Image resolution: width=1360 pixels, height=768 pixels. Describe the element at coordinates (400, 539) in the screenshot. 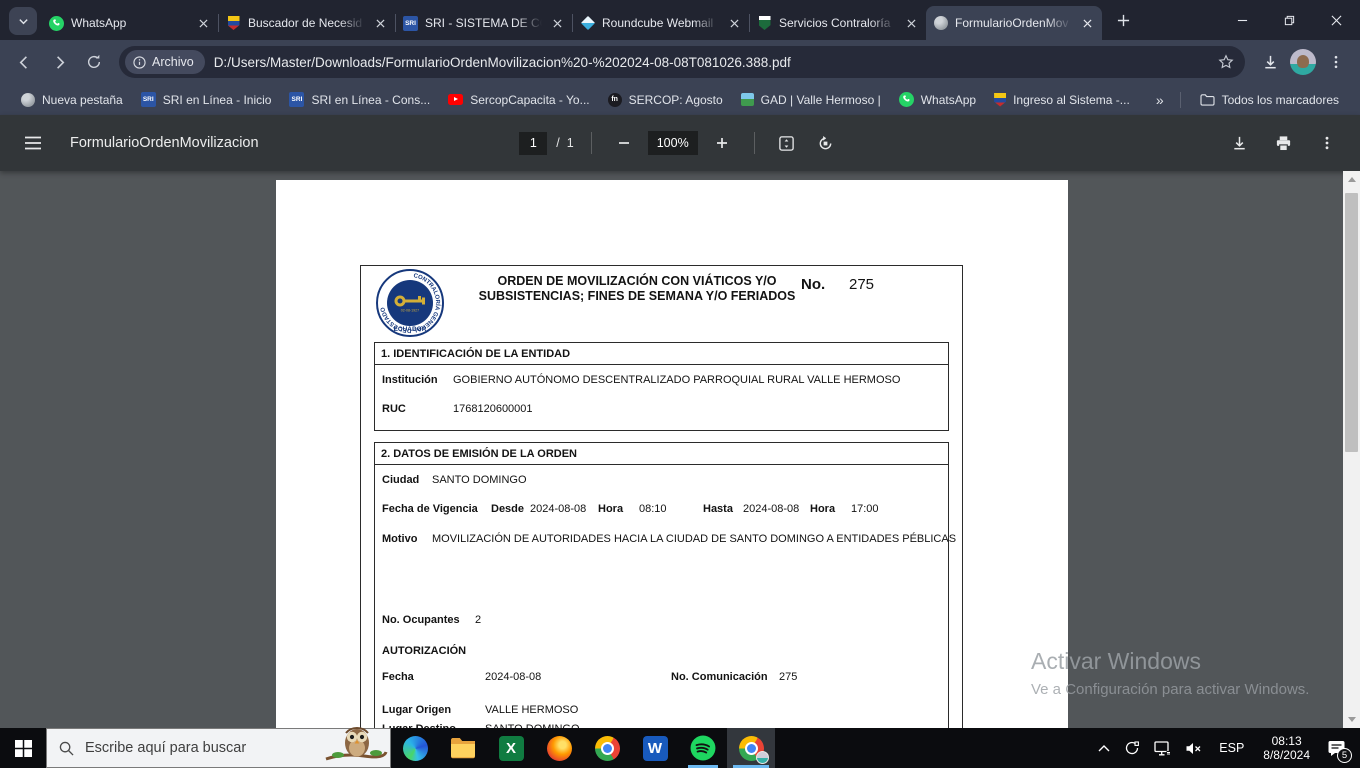

I see `motivo-label: Motivo` at that location.